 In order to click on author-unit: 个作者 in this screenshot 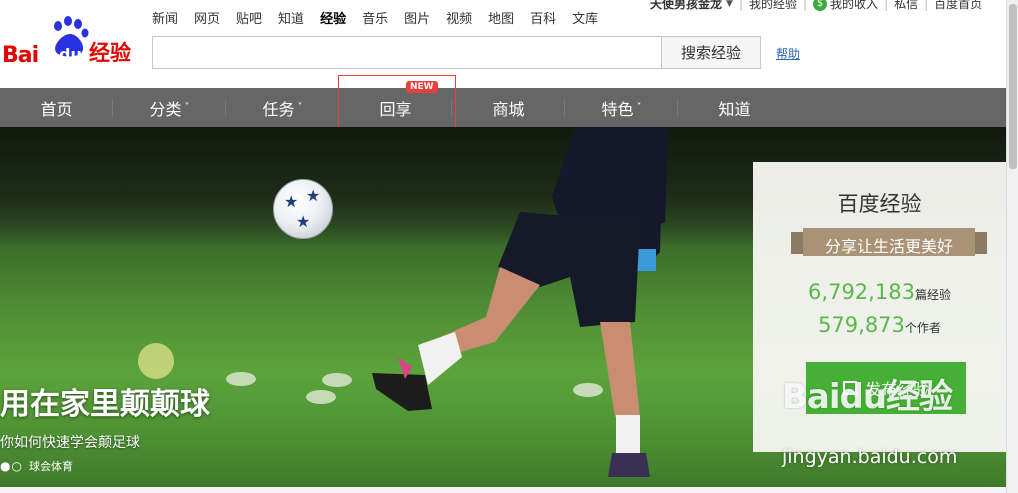, I will do `click(922, 328)`.